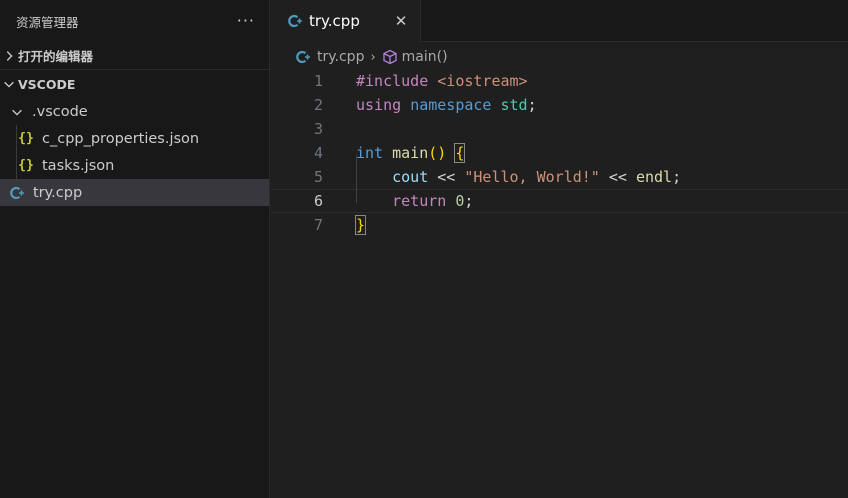  I want to click on file-name: try.cpp, so click(58, 192).